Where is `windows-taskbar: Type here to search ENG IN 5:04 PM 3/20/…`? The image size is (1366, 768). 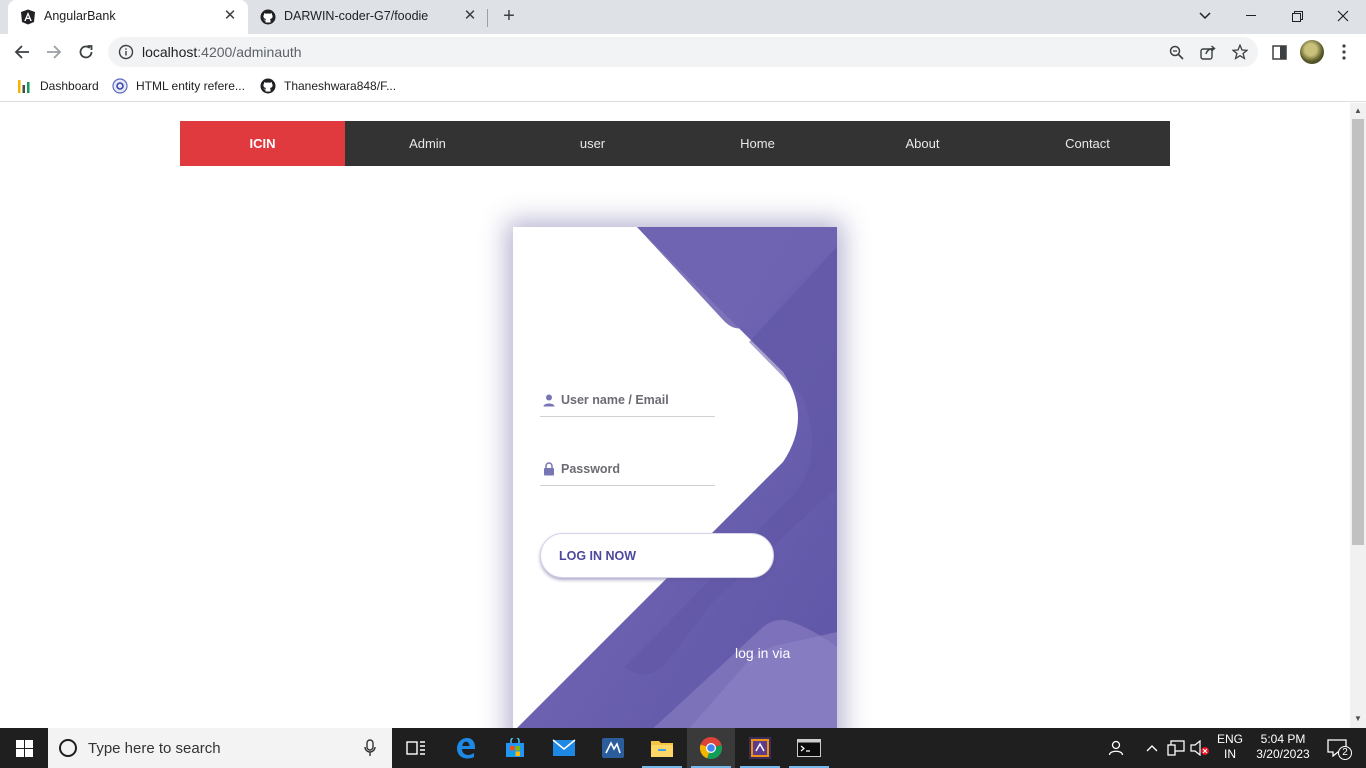
windows-taskbar: Type here to search ENG IN 5:04 PM 3/20/… is located at coordinates (683, 748).